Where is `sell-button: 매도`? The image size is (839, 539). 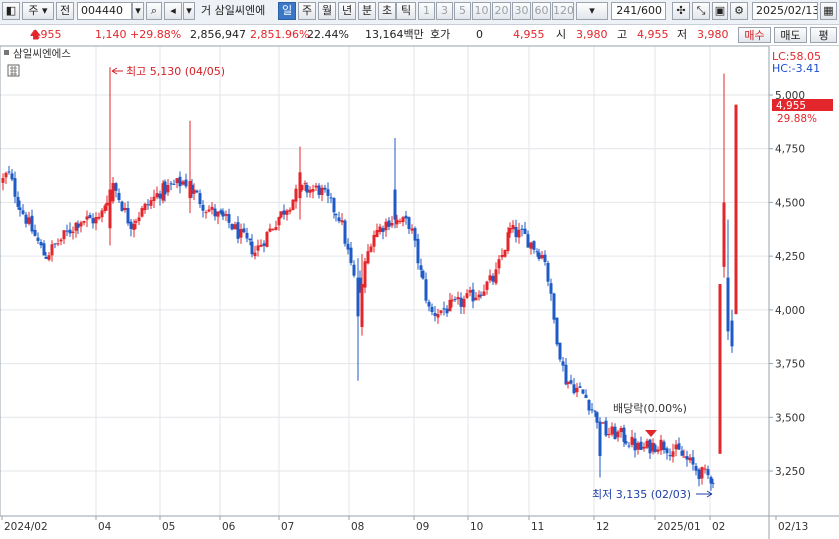
sell-button: 매도 is located at coordinates (790, 35).